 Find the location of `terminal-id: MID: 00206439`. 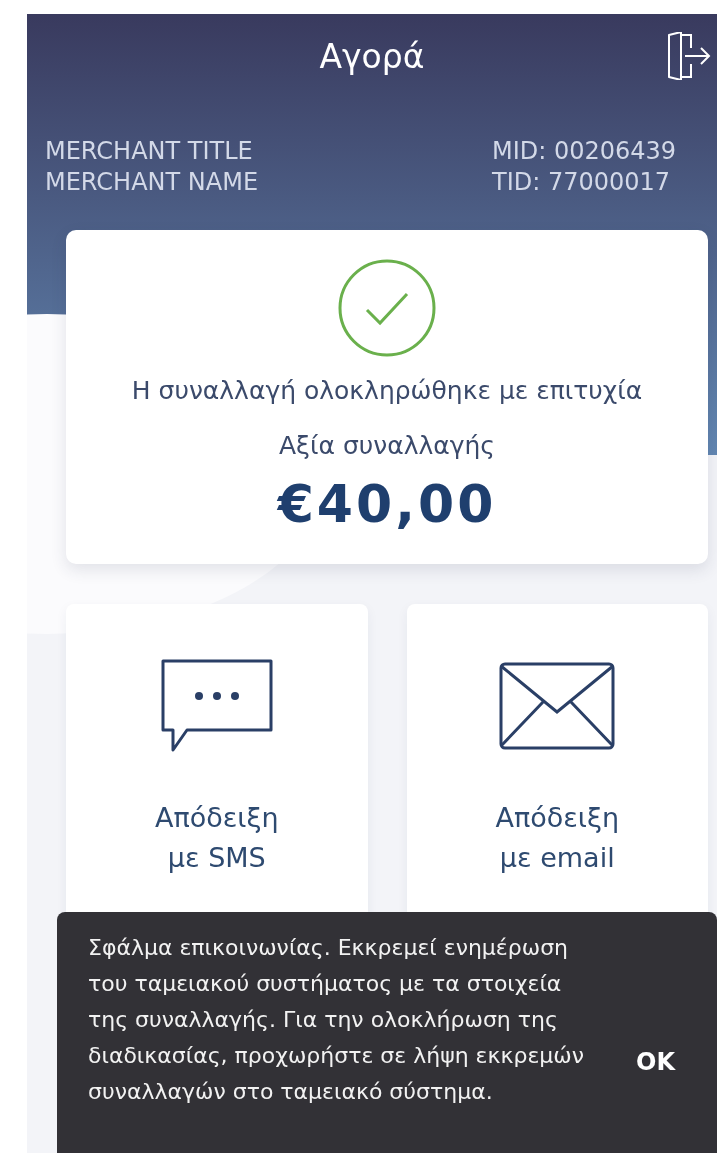

terminal-id: MID: 00206439 is located at coordinates (585, 151).